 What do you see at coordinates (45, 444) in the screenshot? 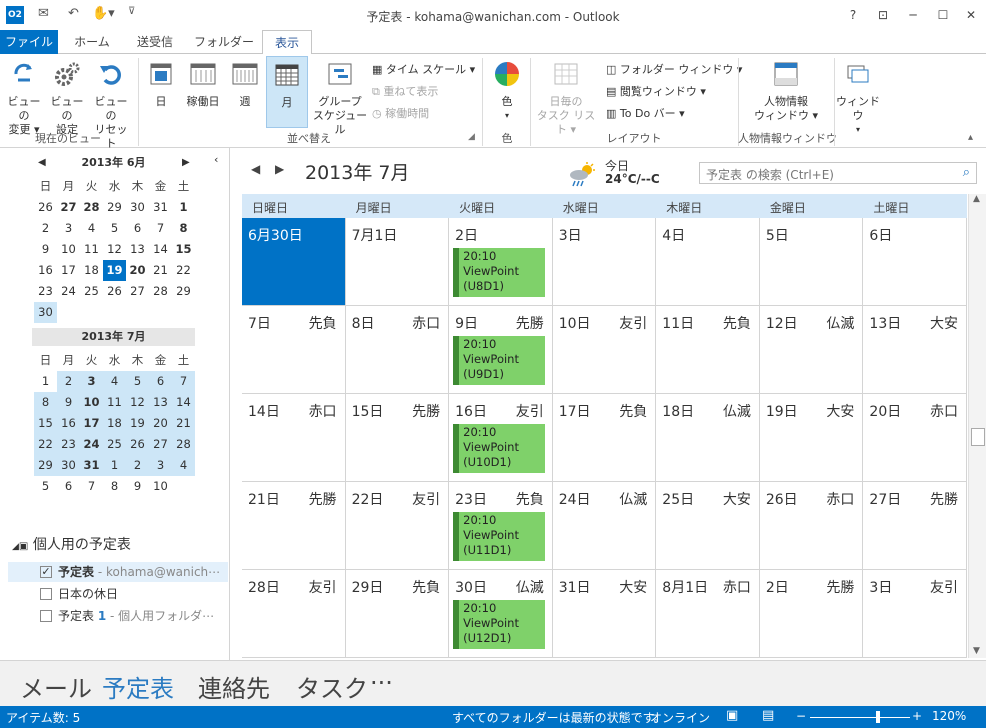
I see `mini-cal-day: 22` at bounding box center [45, 444].